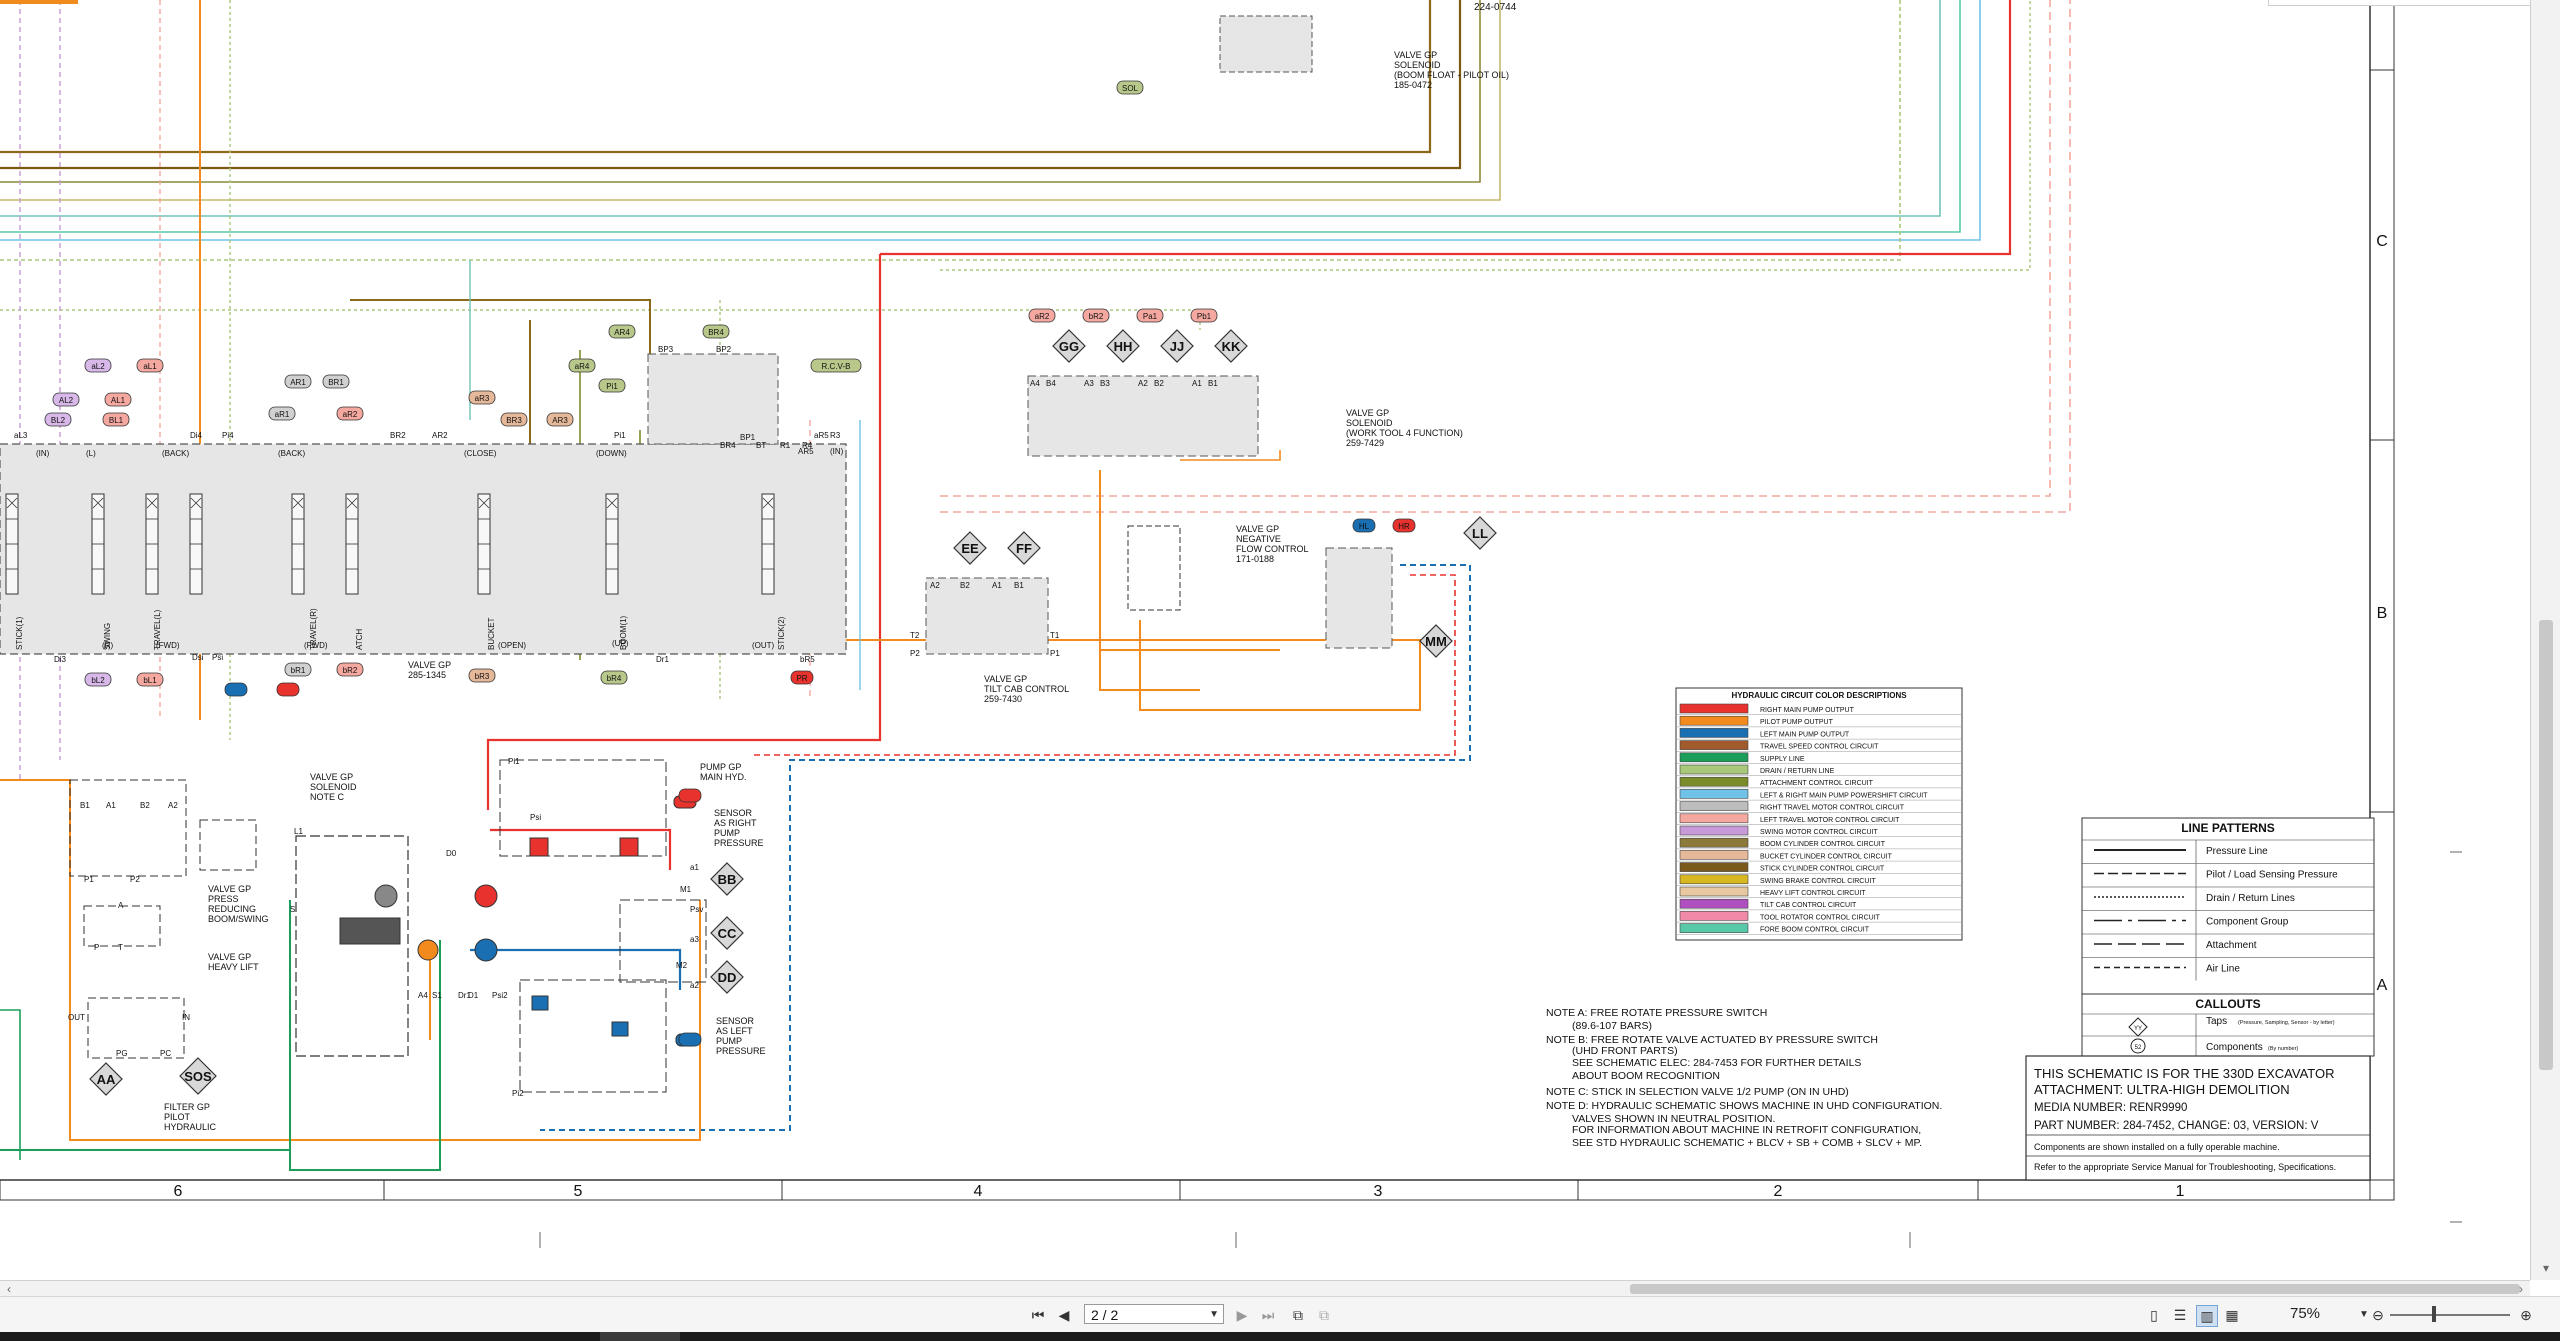 The image size is (2560, 1341). I want to click on zoom-level: 75%, so click(2305, 1313).